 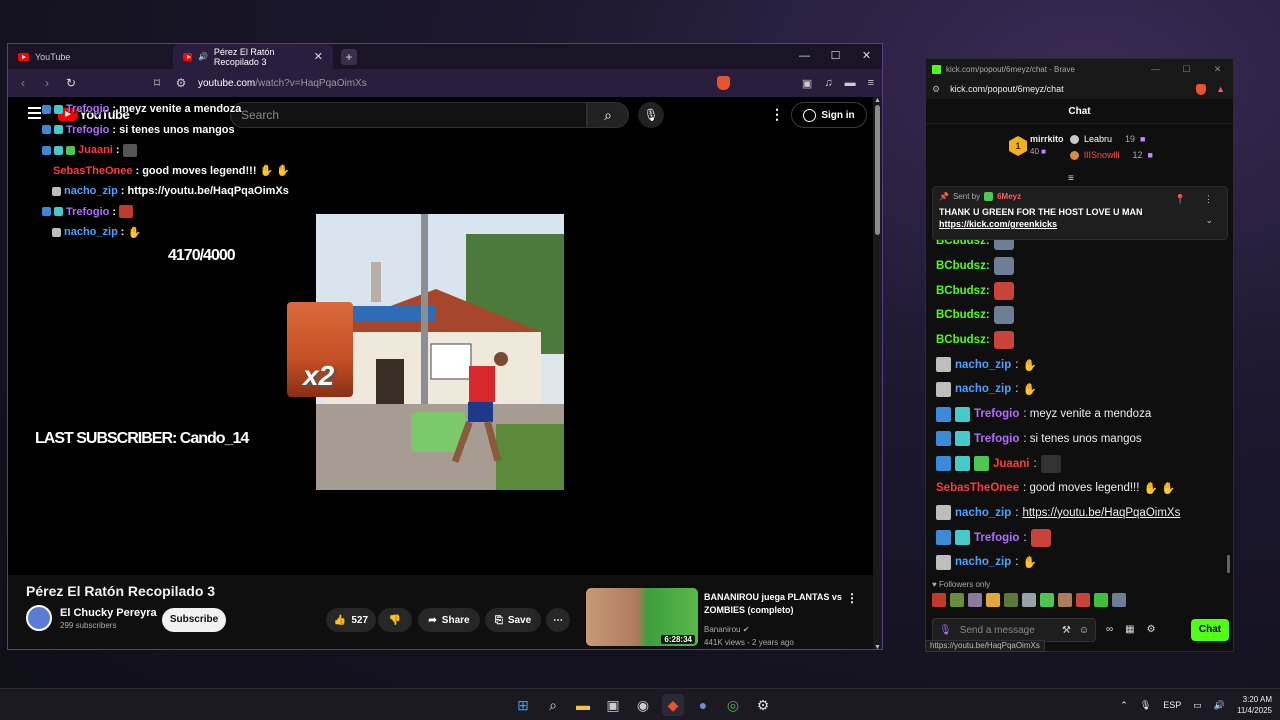 I want to click on channel-avatar, so click(x=39, y=618).